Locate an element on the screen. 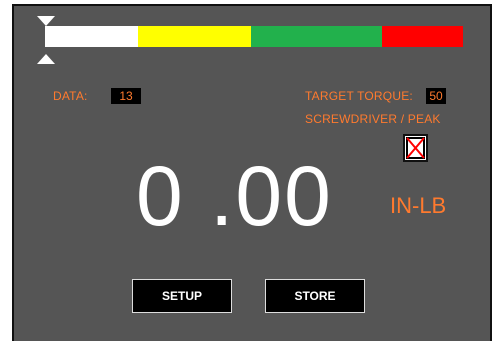 The width and height of the screenshot is (502, 341). gauge-top-marker-icon is located at coordinates (46, 21).